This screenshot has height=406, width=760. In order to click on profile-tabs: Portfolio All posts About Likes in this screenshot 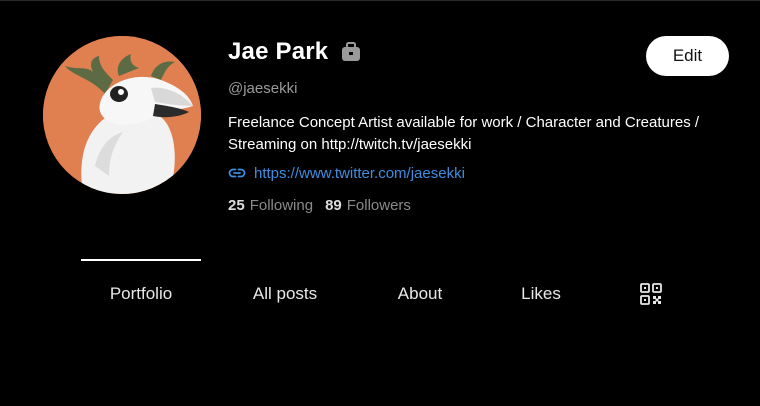, I will do `click(391, 294)`.